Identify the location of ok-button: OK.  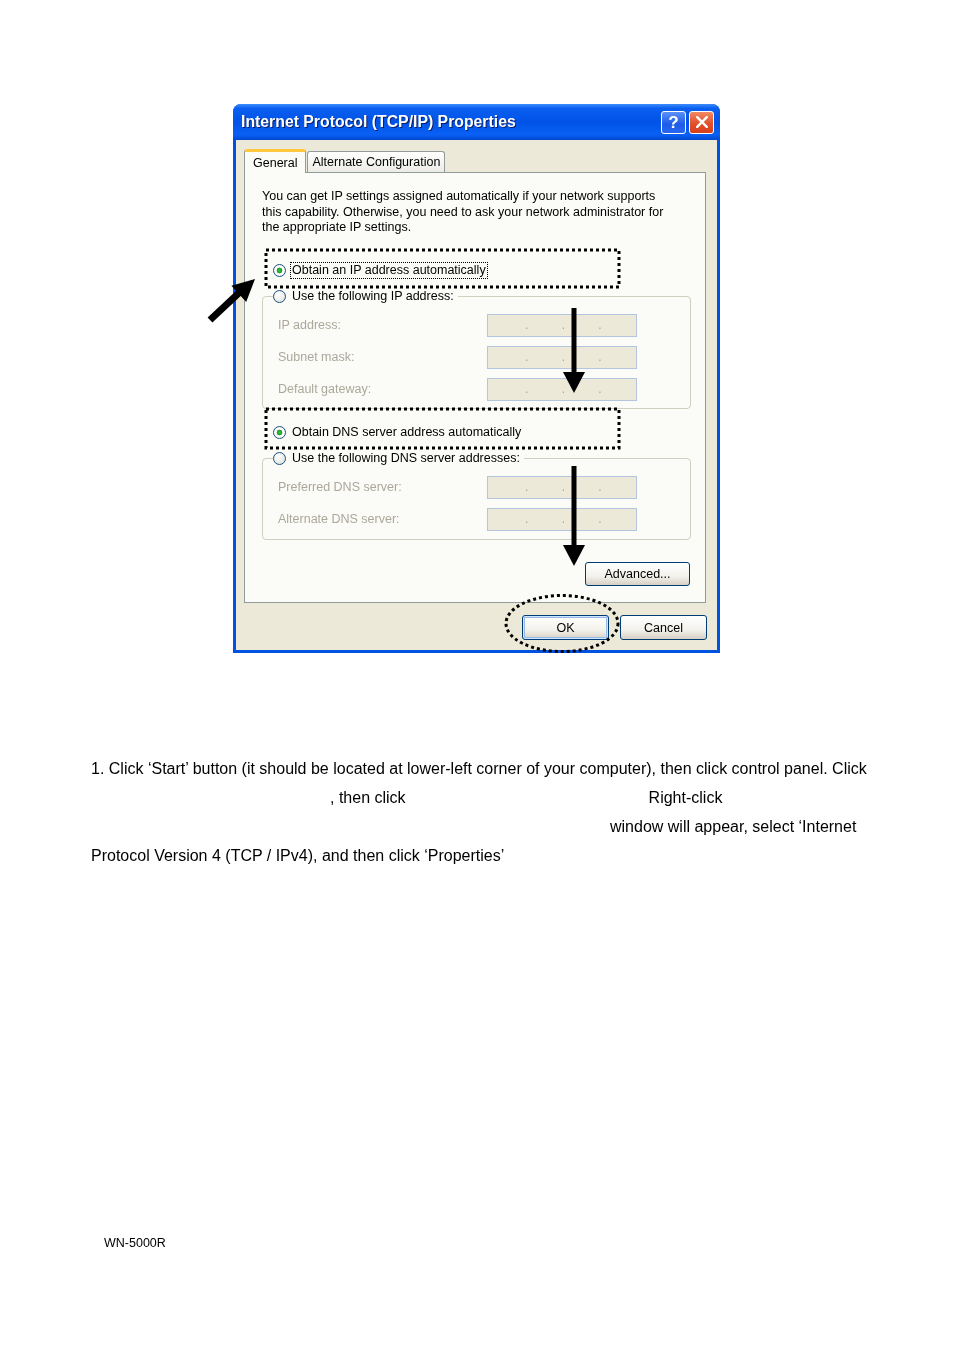
(565, 627).